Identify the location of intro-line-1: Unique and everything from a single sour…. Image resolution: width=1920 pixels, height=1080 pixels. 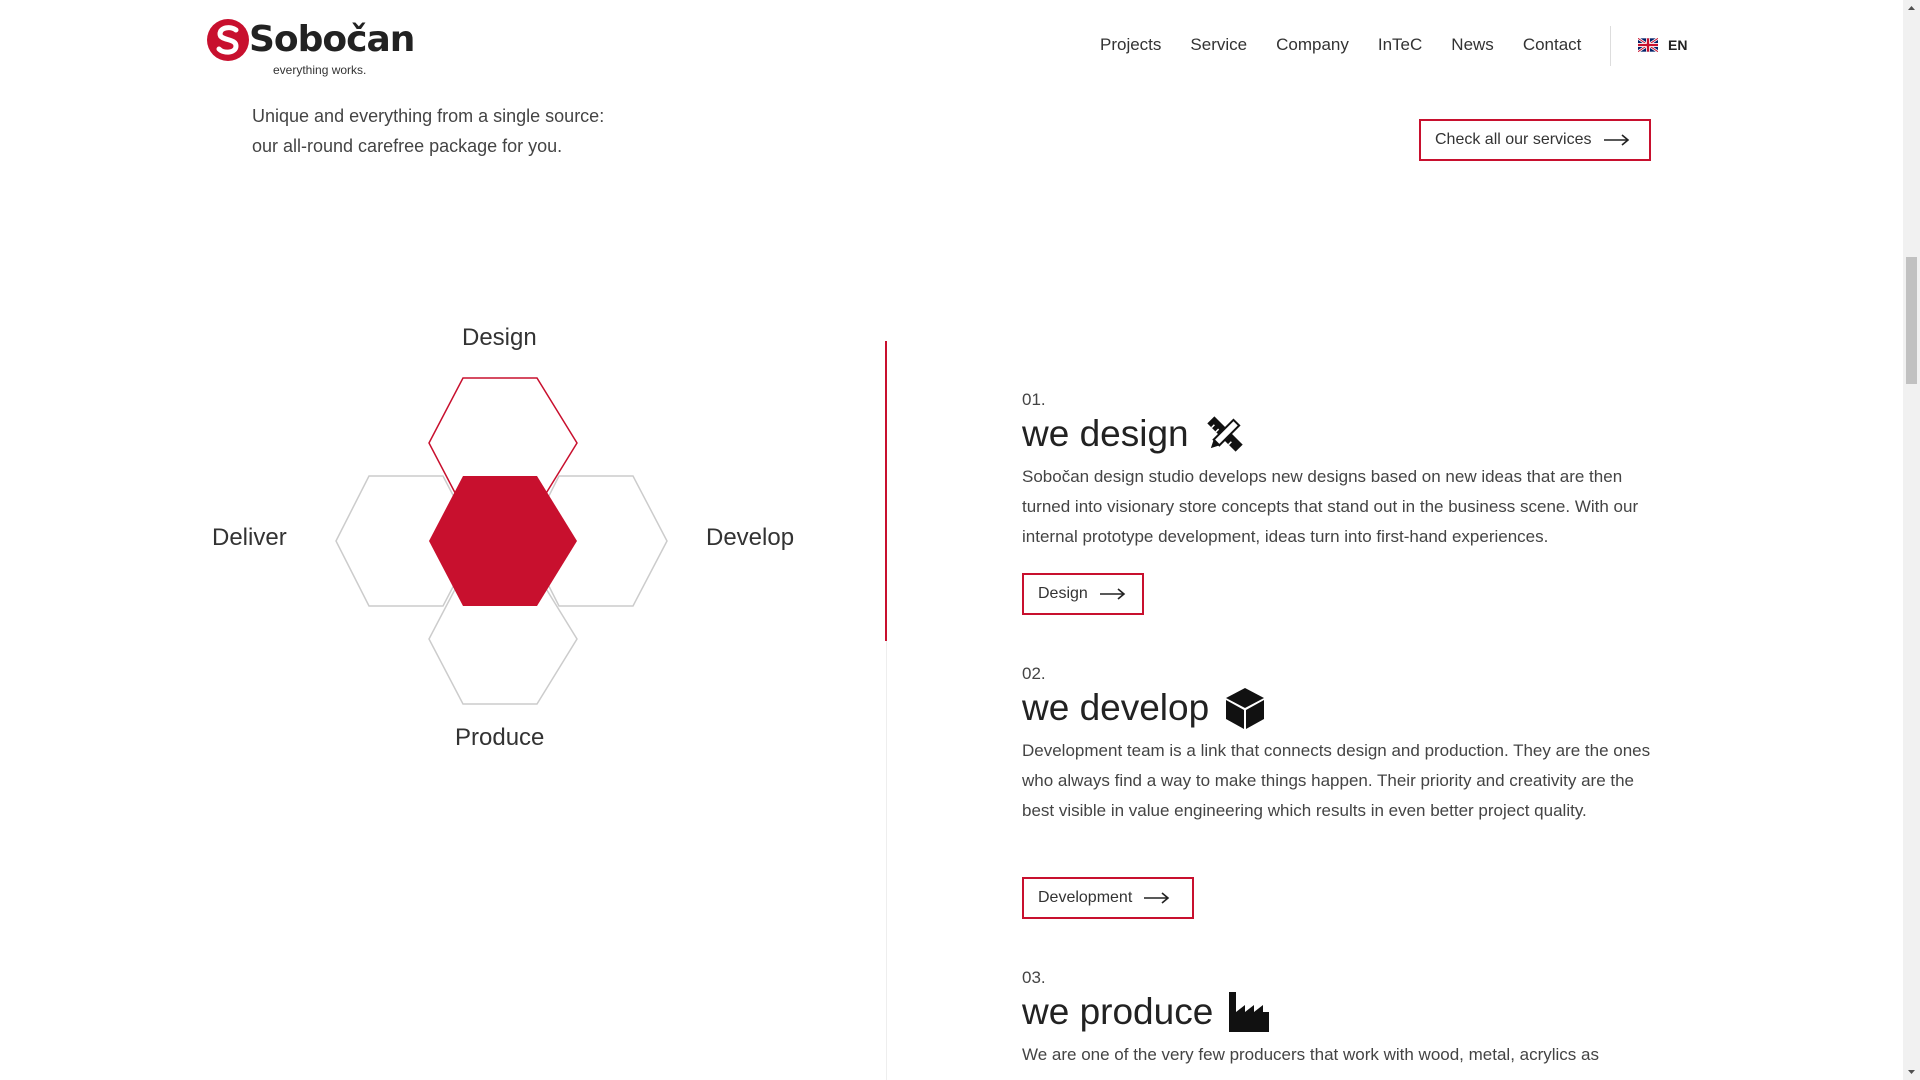
(428, 116).